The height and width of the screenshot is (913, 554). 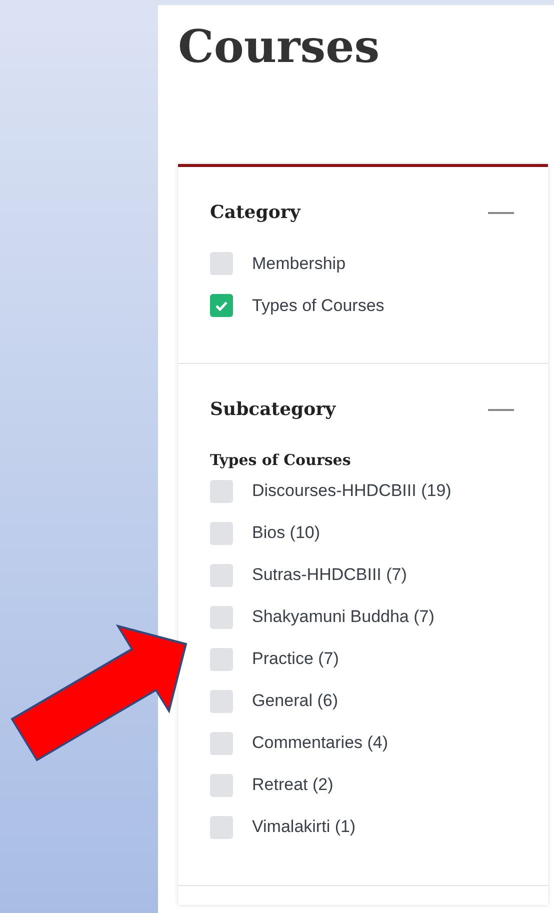 What do you see at coordinates (255, 213) in the screenshot?
I see `filter-heading: Category` at bounding box center [255, 213].